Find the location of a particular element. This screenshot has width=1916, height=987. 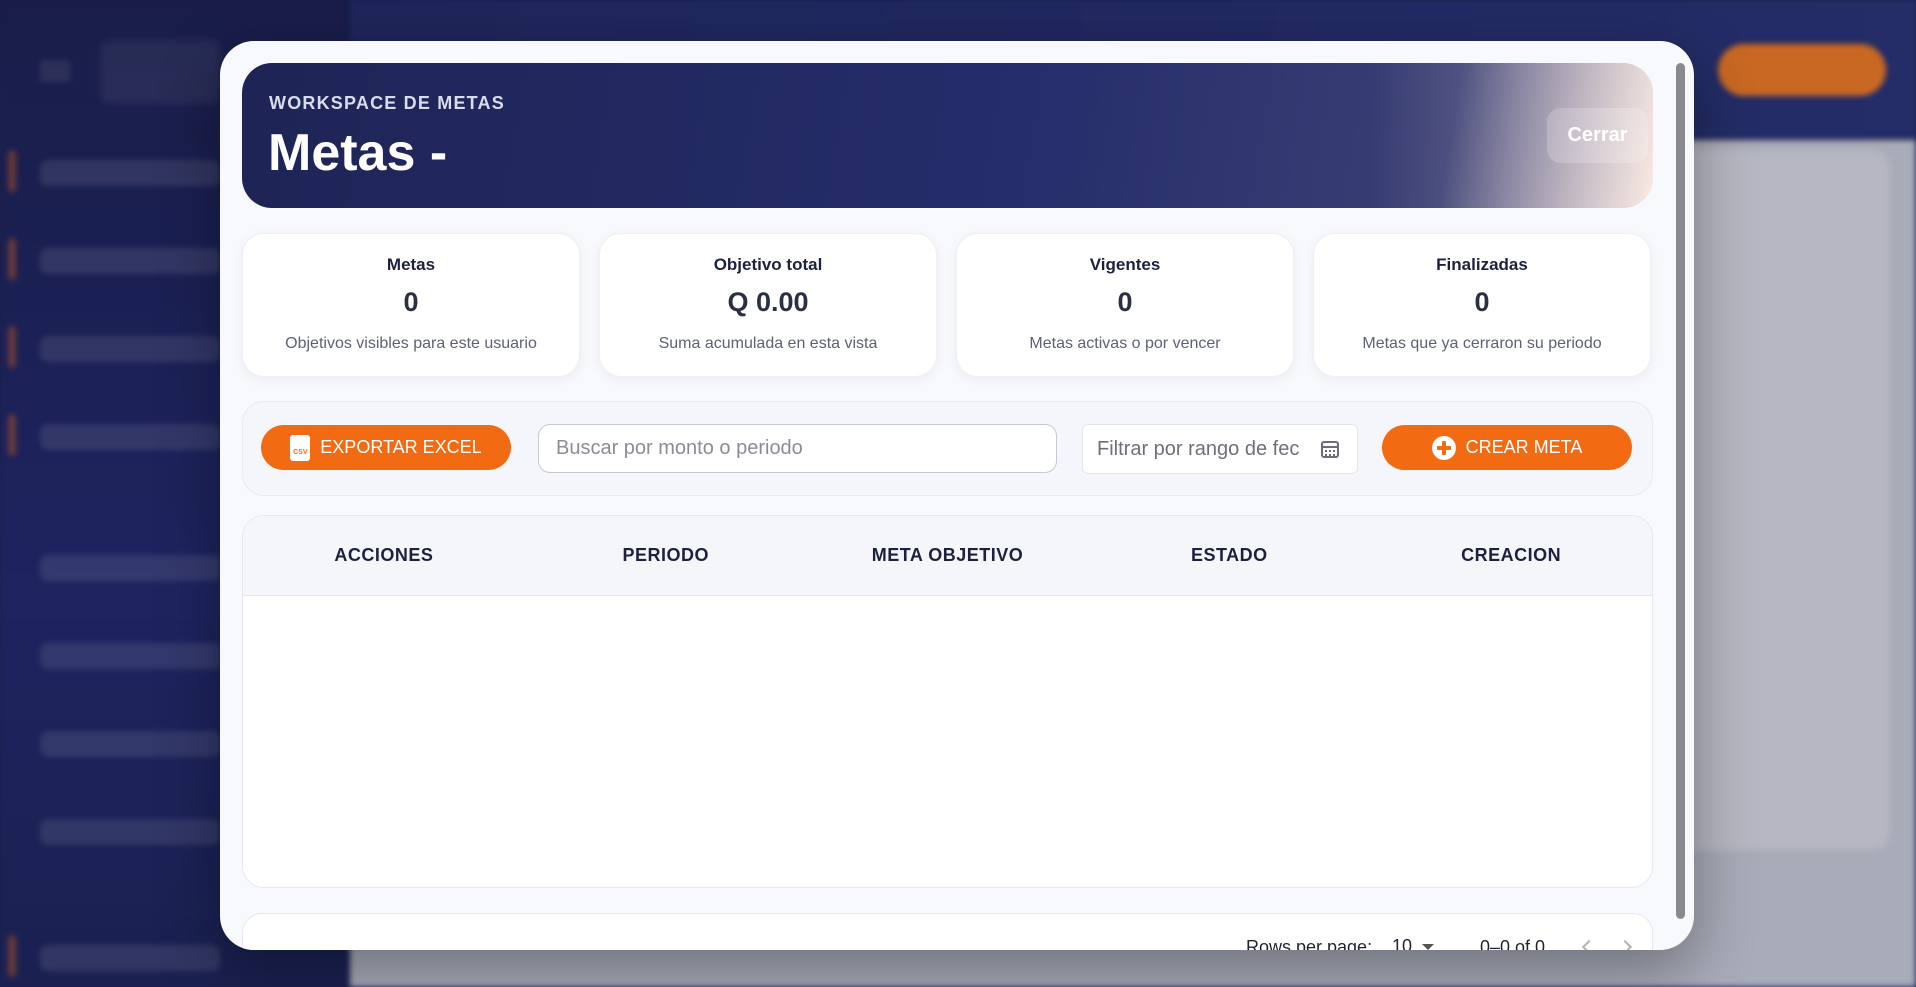

stat-description: Metas que ya cerraron su periodo is located at coordinates (1482, 343).